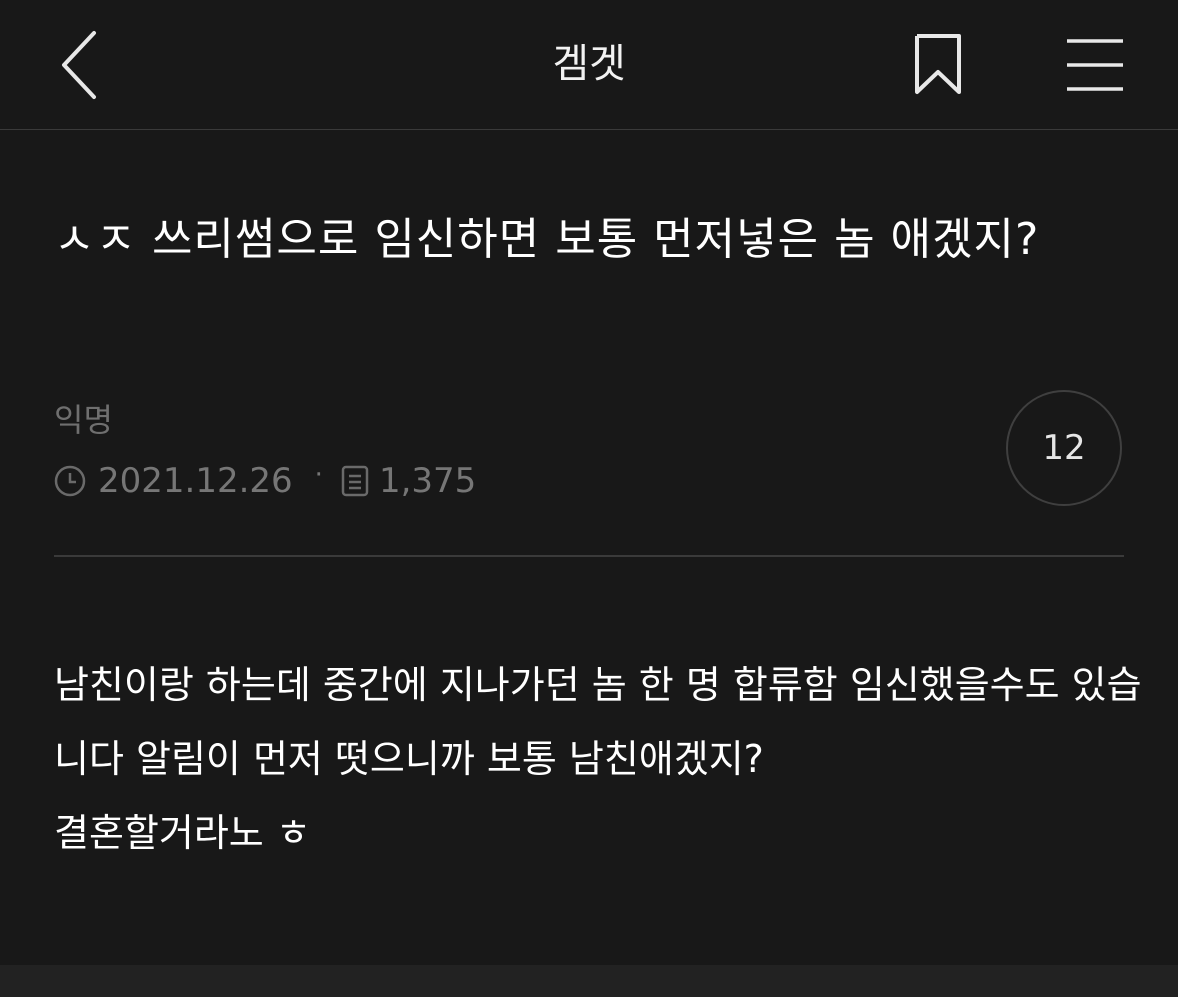  What do you see at coordinates (70, 481) in the screenshot?
I see `clock-icon` at bounding box center [70, 481].